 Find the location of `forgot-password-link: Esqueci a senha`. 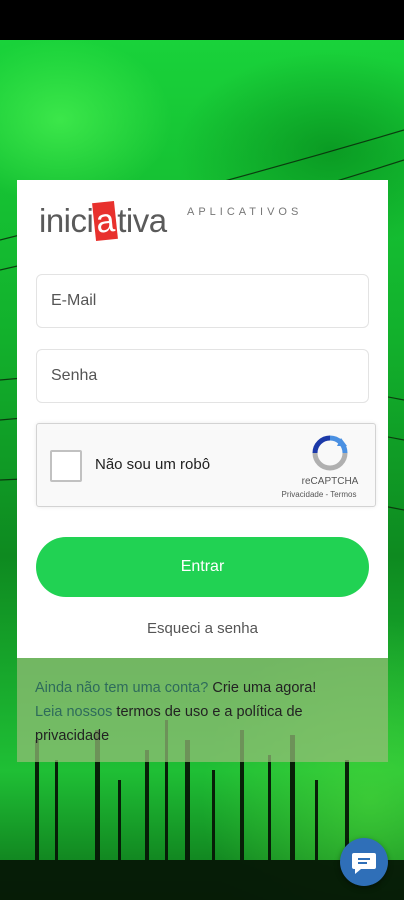

forgot-password-link: Esqueci a senha is located at coordinates (202, 628).